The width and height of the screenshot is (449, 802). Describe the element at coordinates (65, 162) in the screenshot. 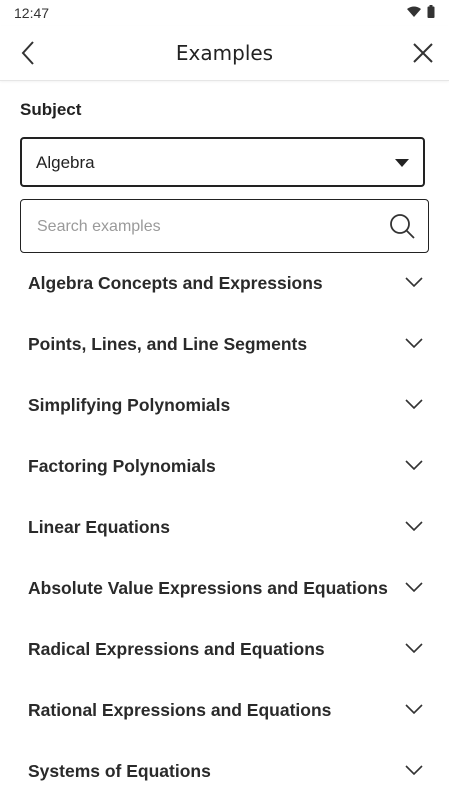

I see `subject-select-value: Algebra` at that location.